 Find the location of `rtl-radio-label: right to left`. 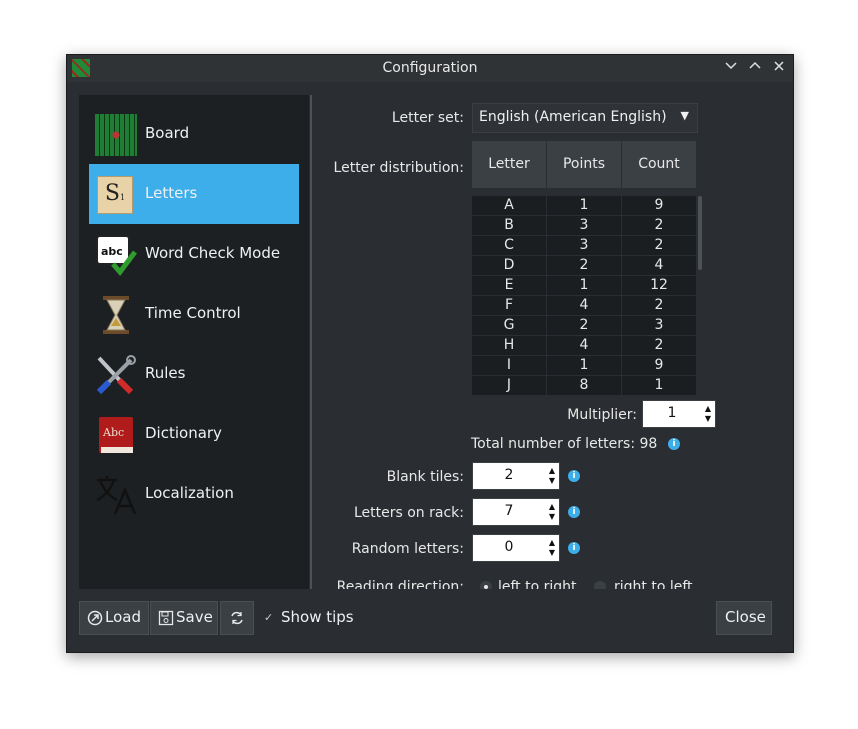

rtl-radio-label: right to left is located at coordinates (653, 584).